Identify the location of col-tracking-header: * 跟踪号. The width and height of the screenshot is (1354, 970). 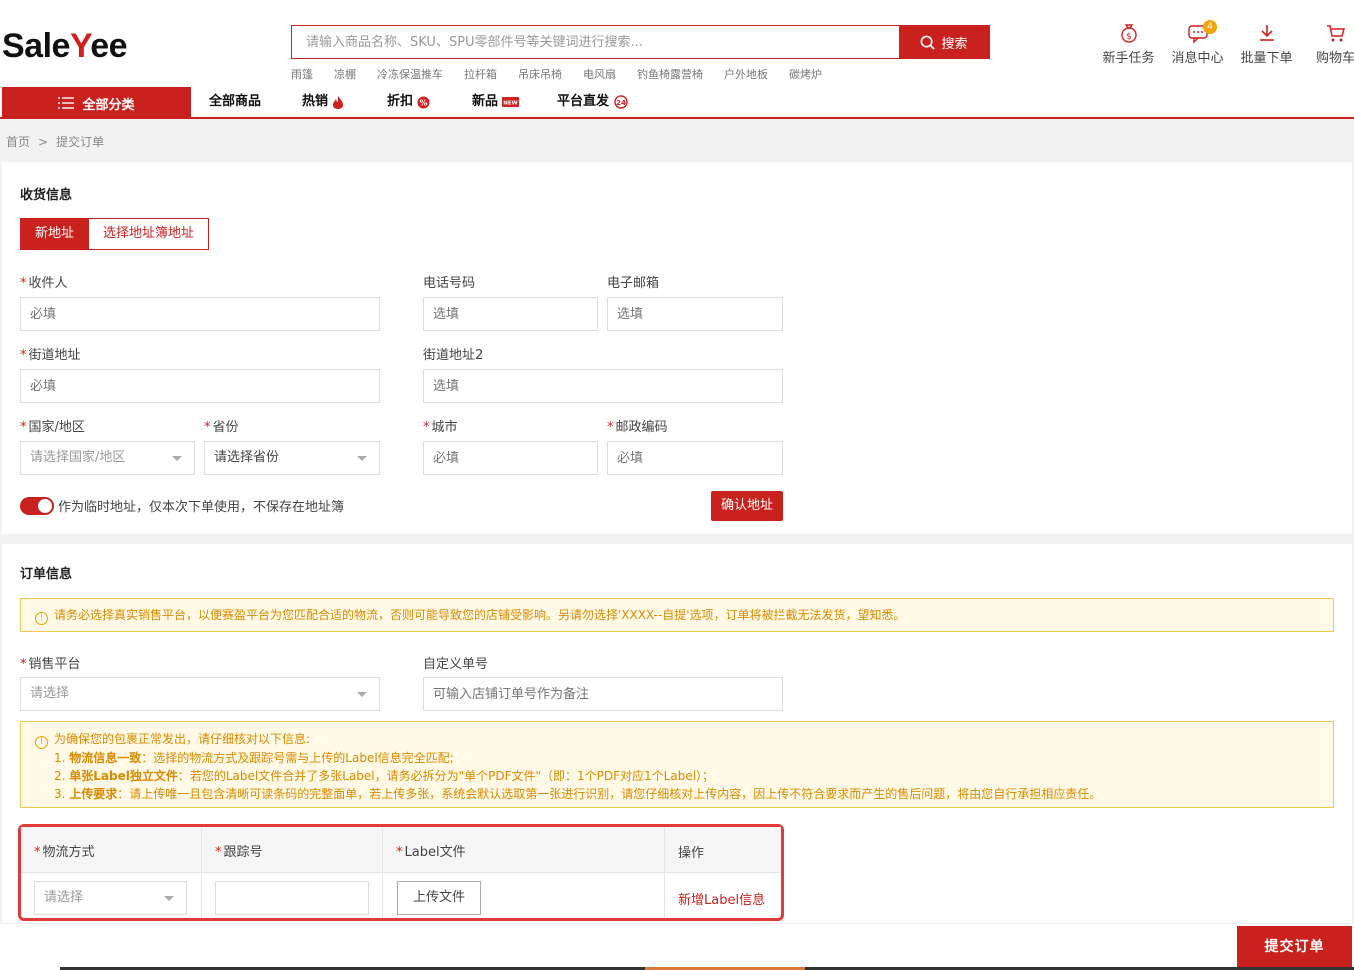
(239, 852).